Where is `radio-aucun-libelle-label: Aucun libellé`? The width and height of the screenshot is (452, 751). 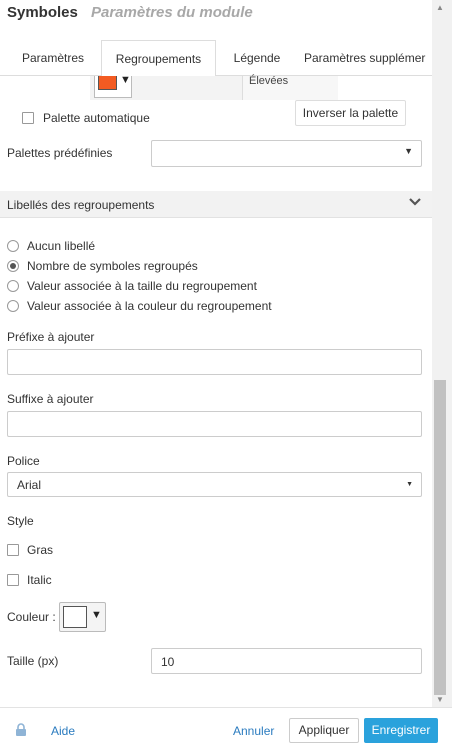
radio-aucun-libelle-label: Aucun libellé is located at coordinates (61, 246).